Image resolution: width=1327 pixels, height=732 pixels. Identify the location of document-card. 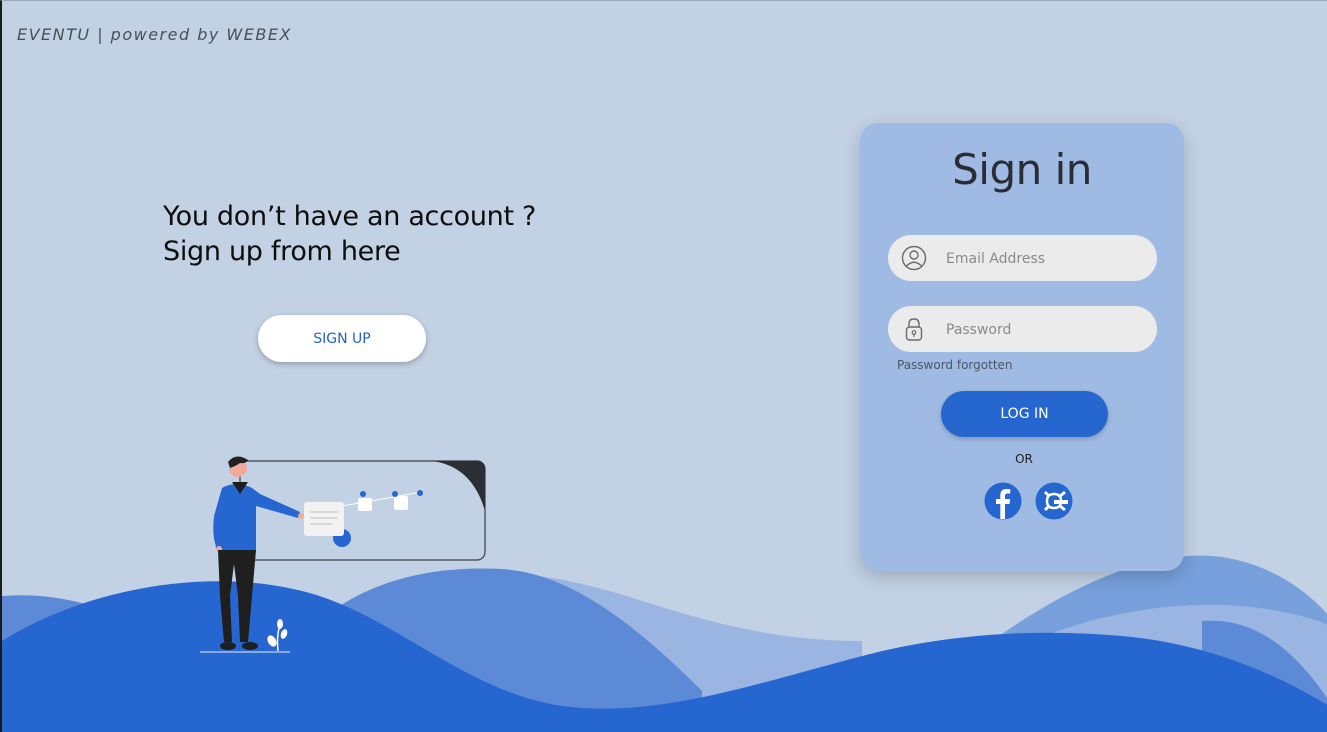
(324, 519).